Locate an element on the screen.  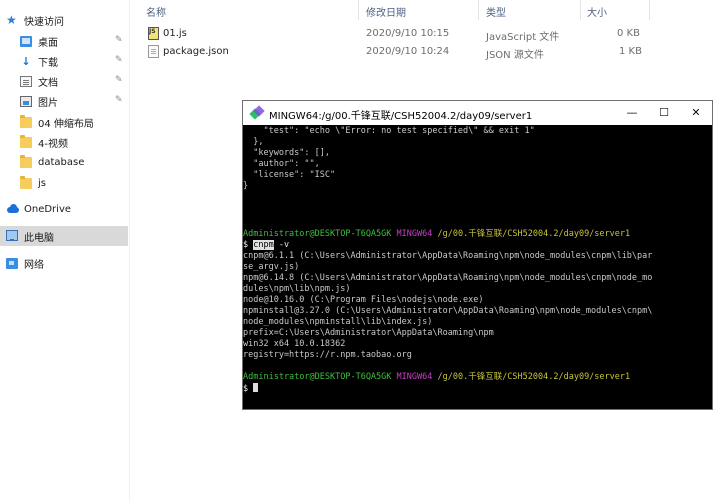
command-line: $ cnpm -v is located at coordinates (266, 245).